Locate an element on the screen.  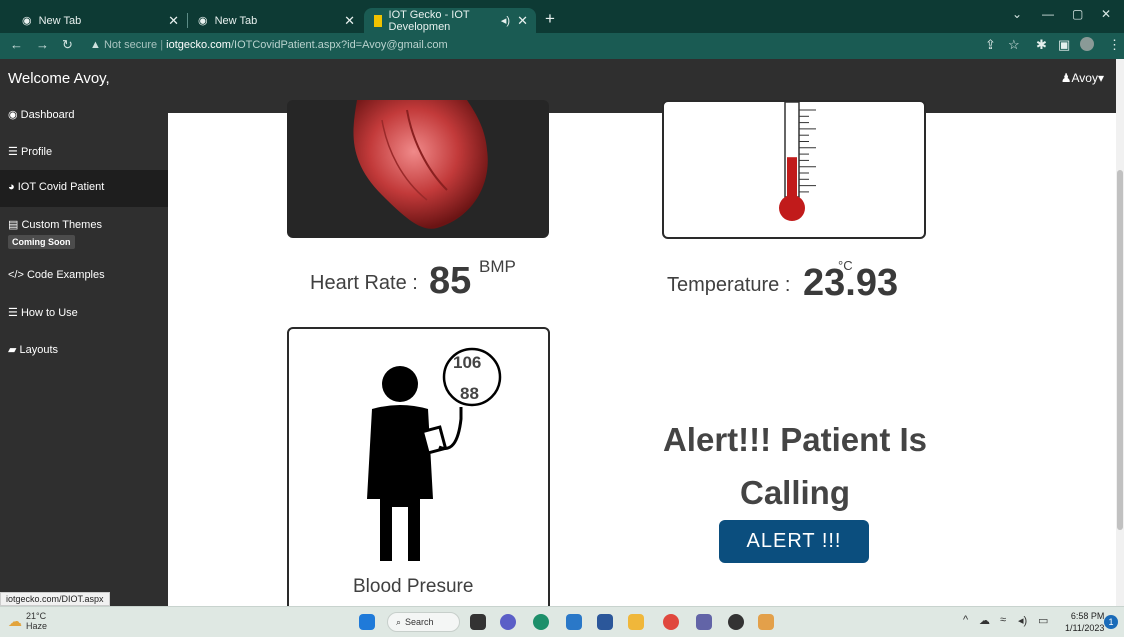
search-icon: ⌕ is located at coordinates (399, 621).